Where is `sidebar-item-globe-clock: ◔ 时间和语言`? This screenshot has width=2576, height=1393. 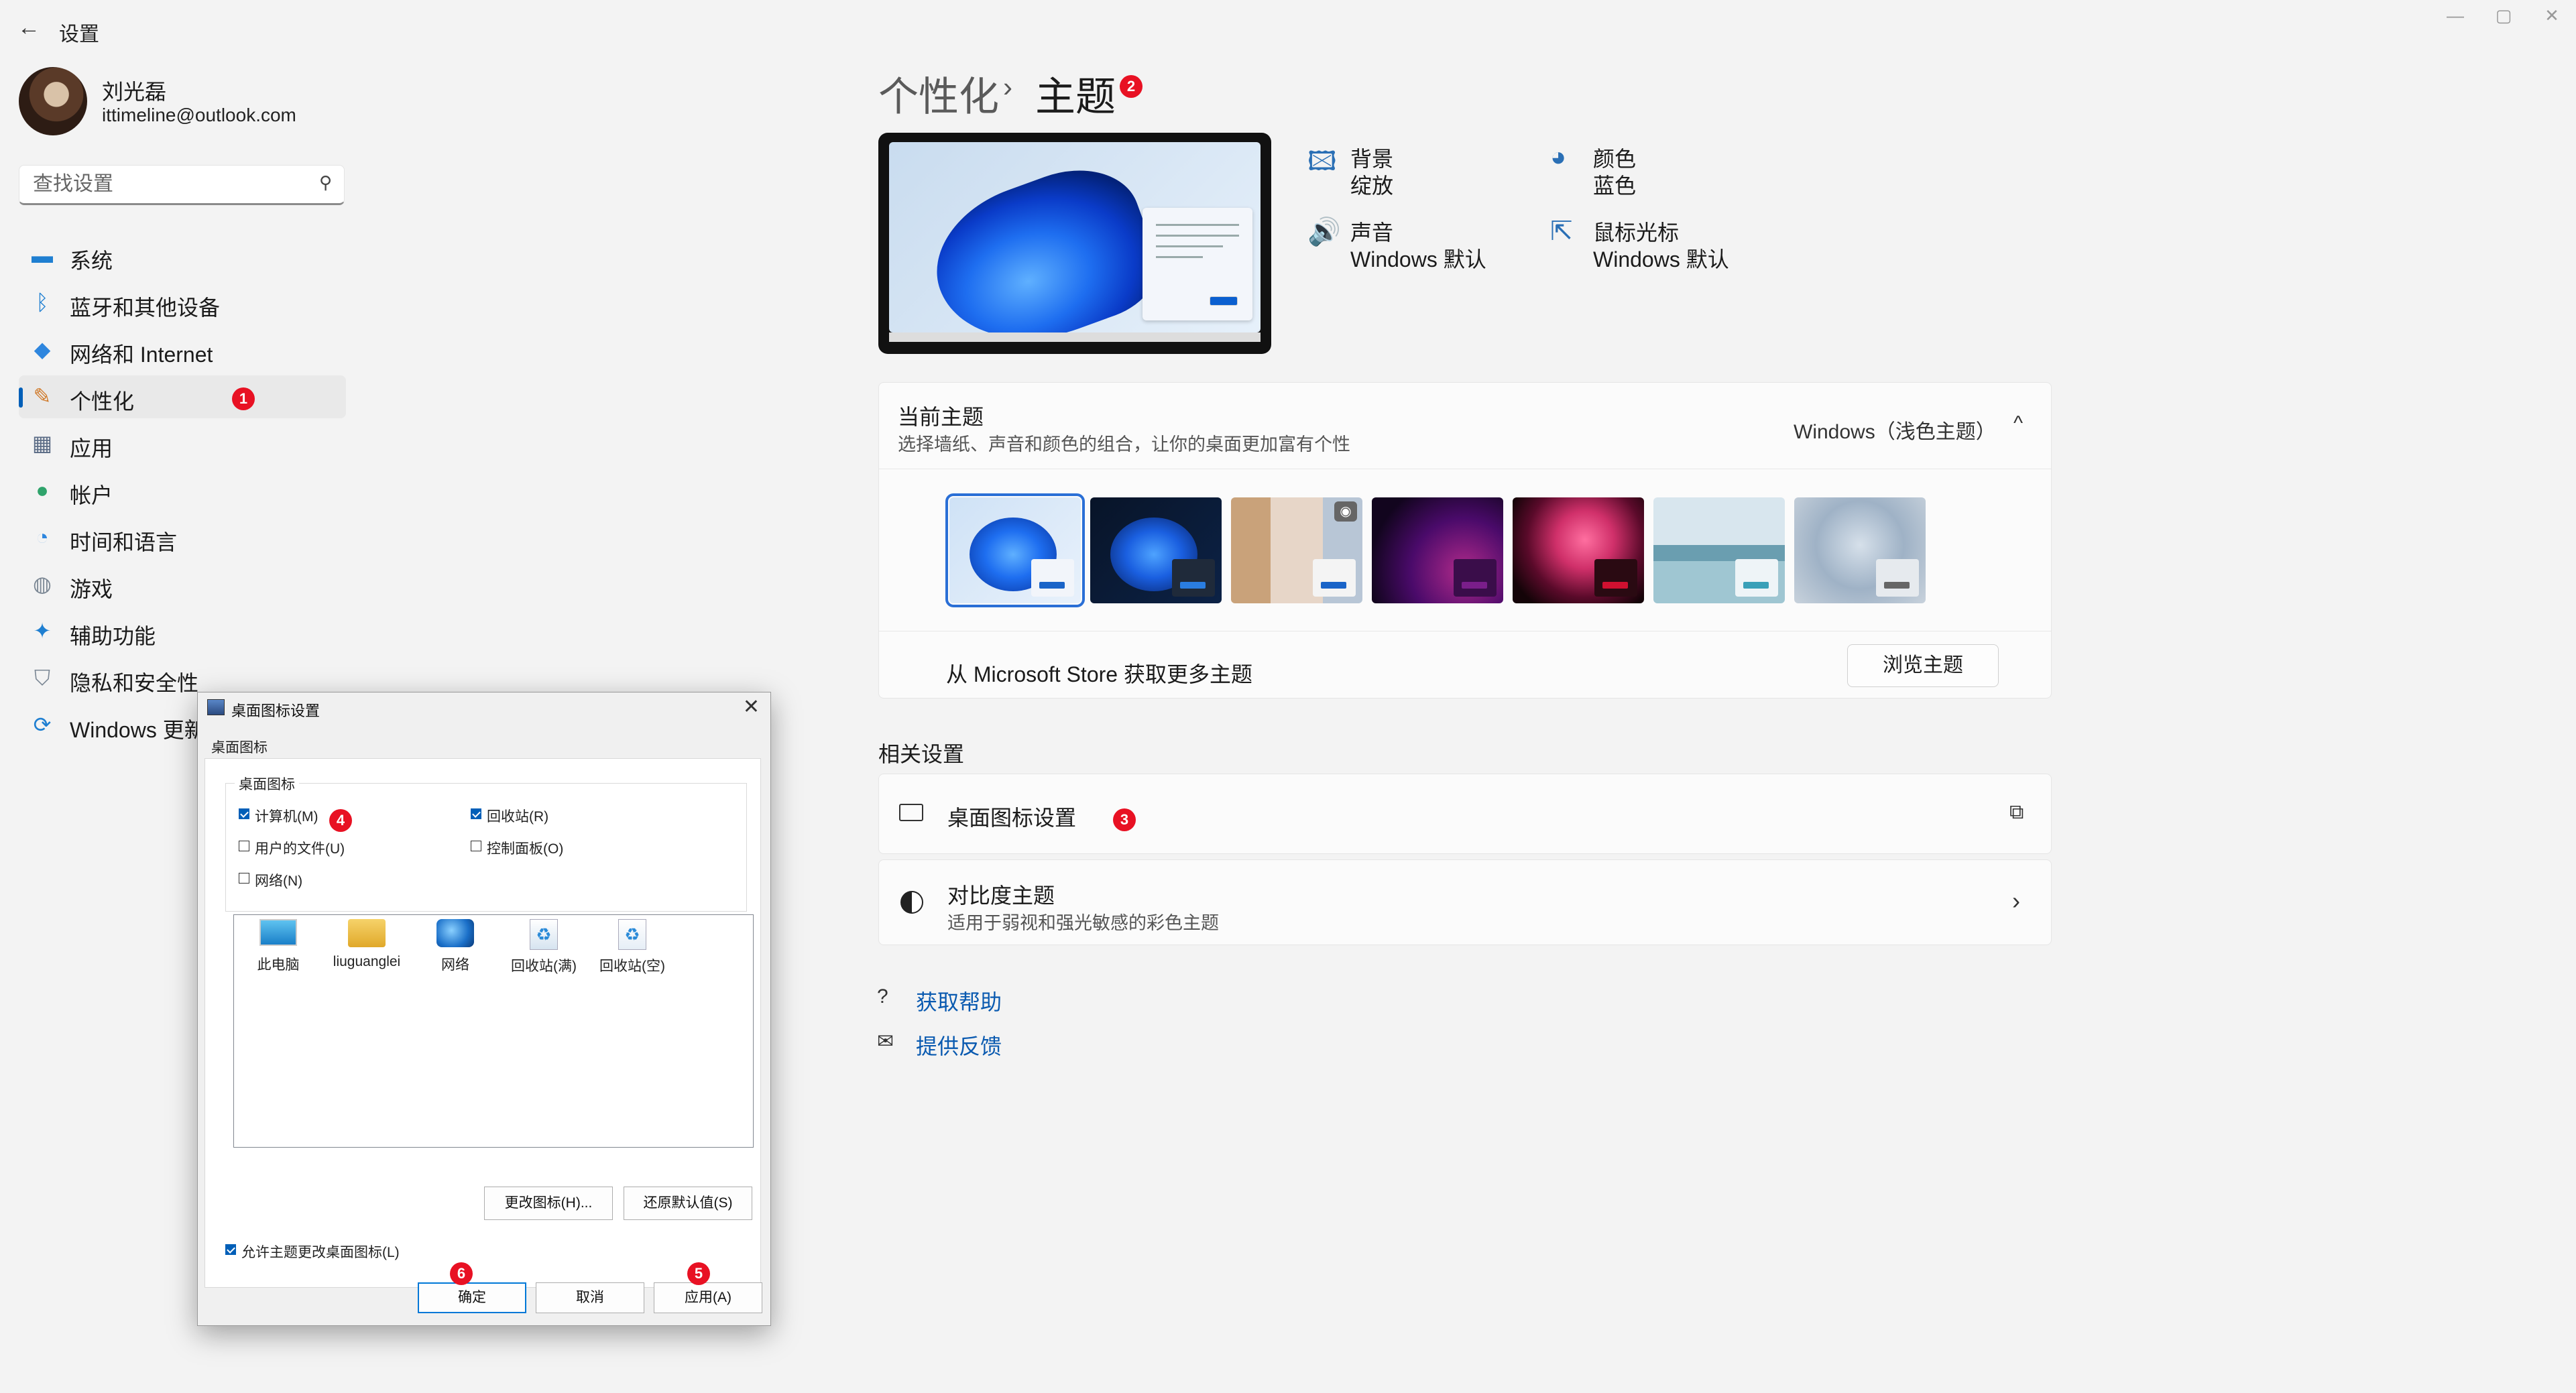
sidebar-item-globe-clock: ◔ 时间和语言 is located at coordinates (182, 538).